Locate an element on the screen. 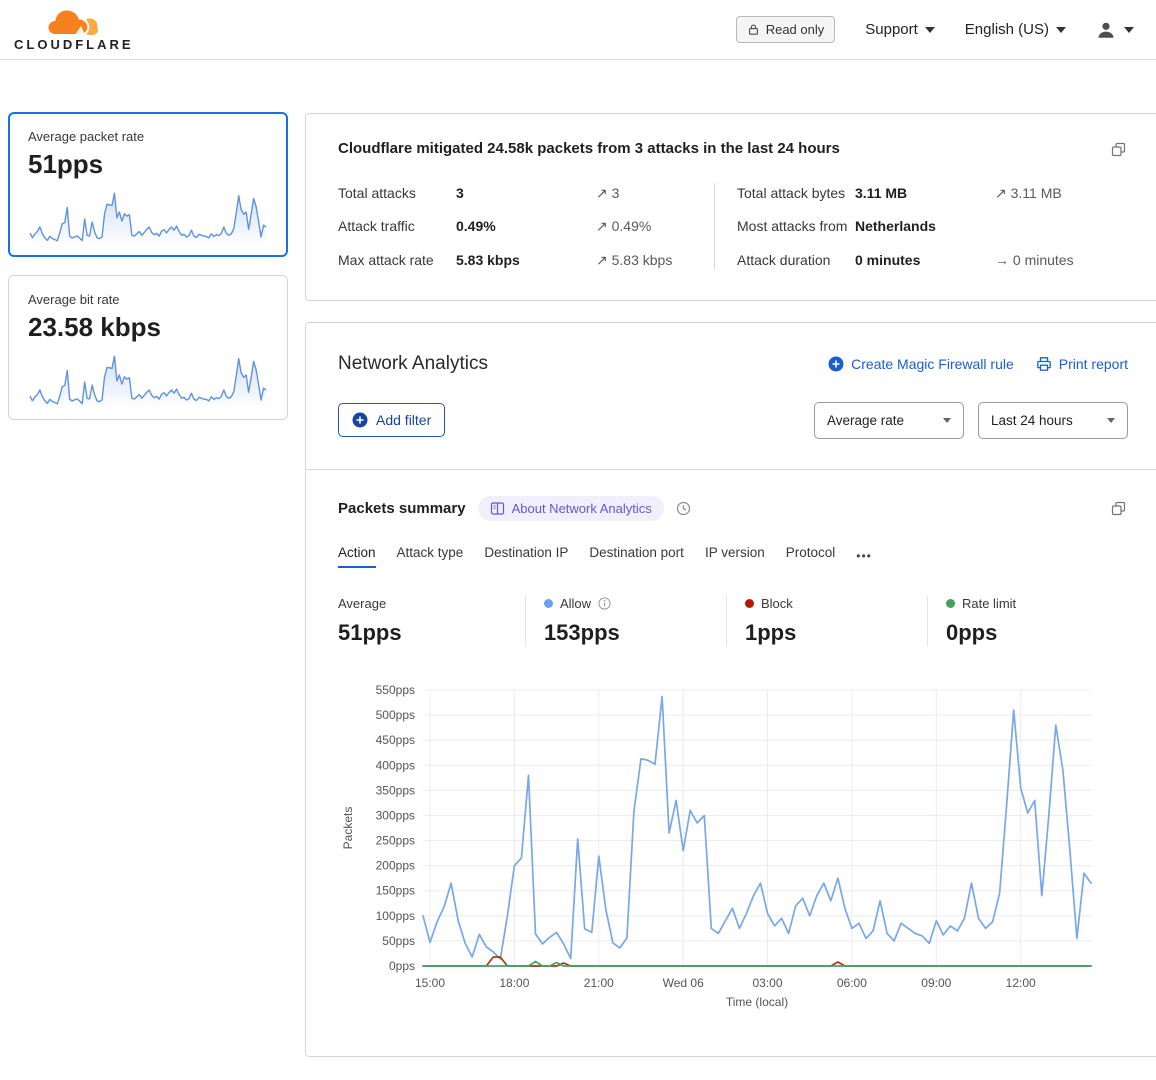  svg-text: Time (local) is located at coordinates (757, 1002).